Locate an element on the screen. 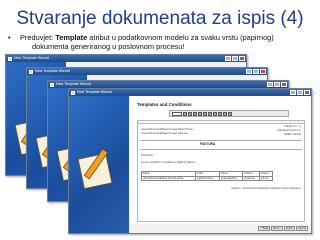 The image size is (320, 240). align-right-icon is located at coordinates (210, 113).